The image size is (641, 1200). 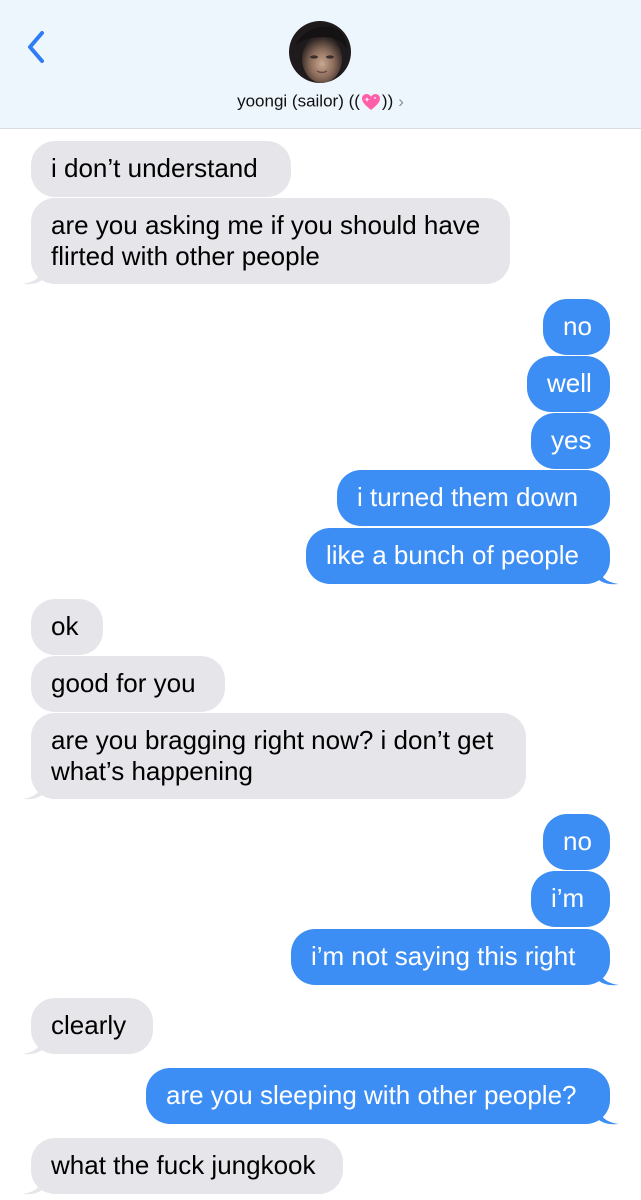 I want to click on message-bubble-outgoing: are you sleeping with other people?, so click(x=378, y=1096).